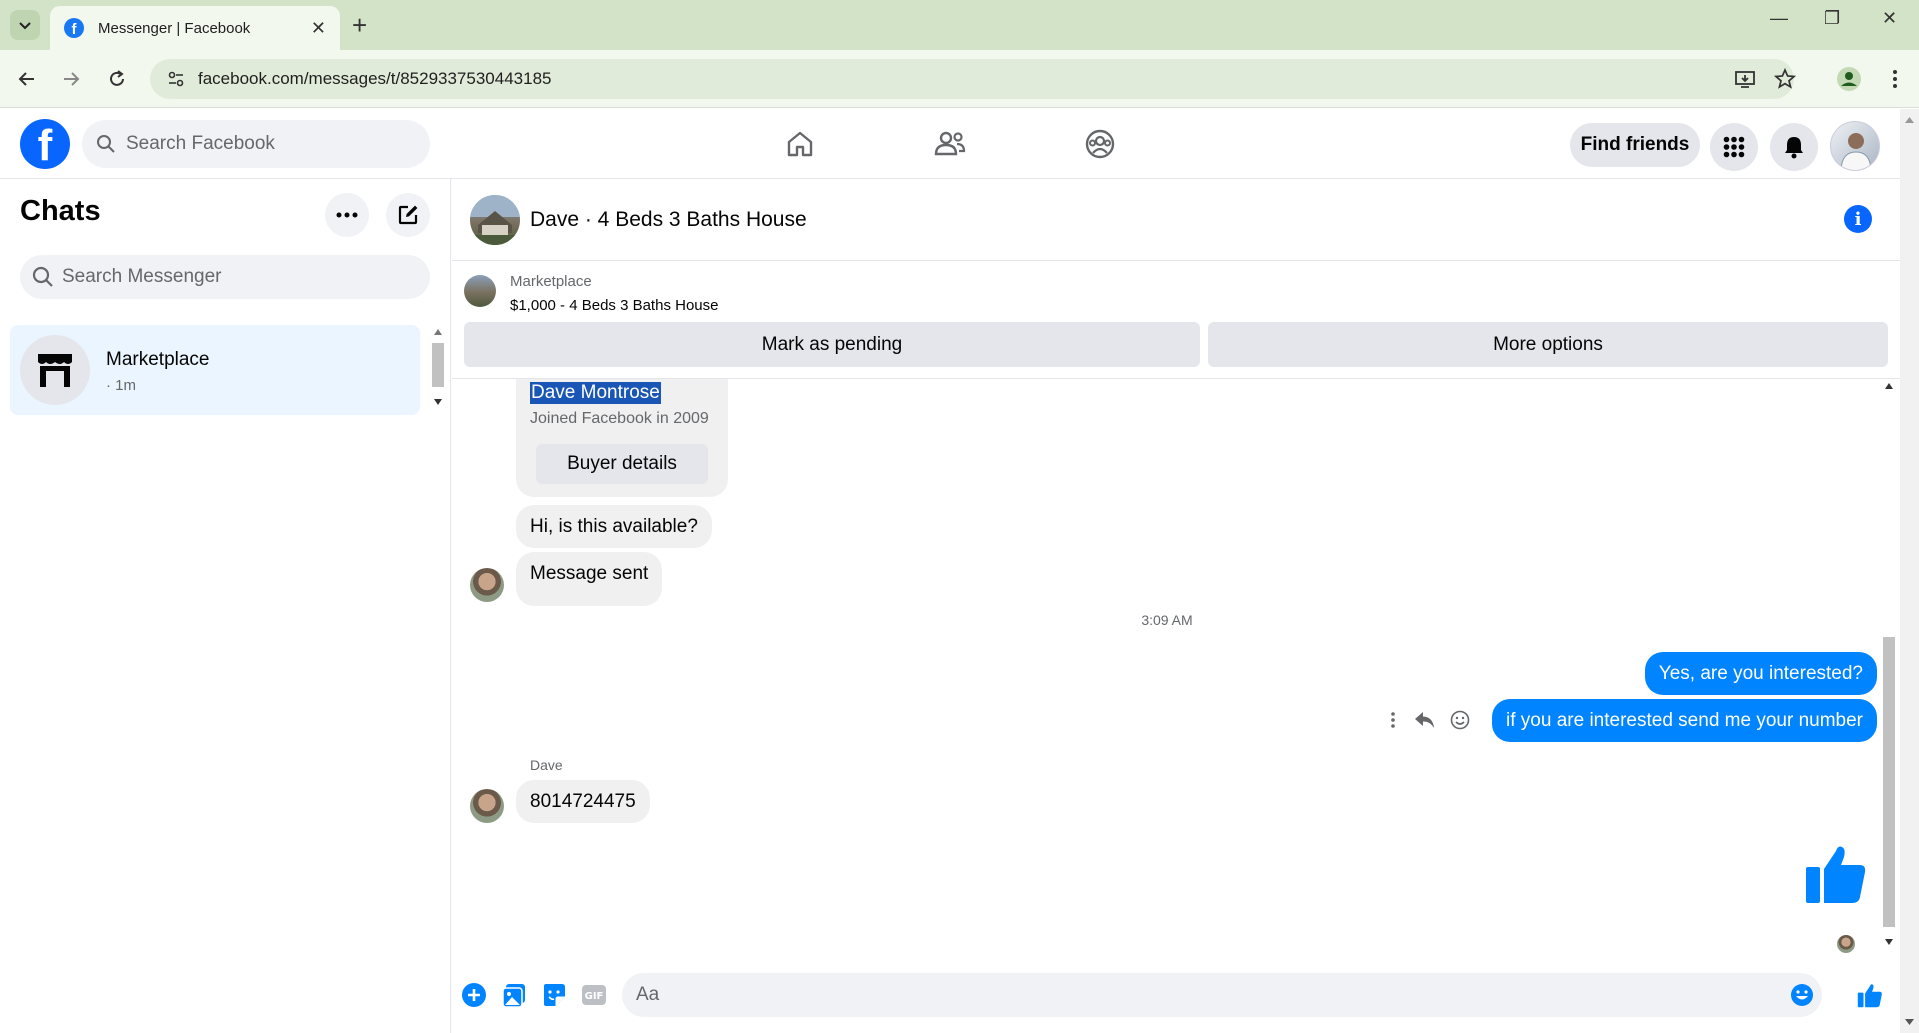 The height and width of the screenshot is (1033, 1919). Describe the element at coordinates (359, 25) in the screenshot. I see `new-tab-button: +` at that location.